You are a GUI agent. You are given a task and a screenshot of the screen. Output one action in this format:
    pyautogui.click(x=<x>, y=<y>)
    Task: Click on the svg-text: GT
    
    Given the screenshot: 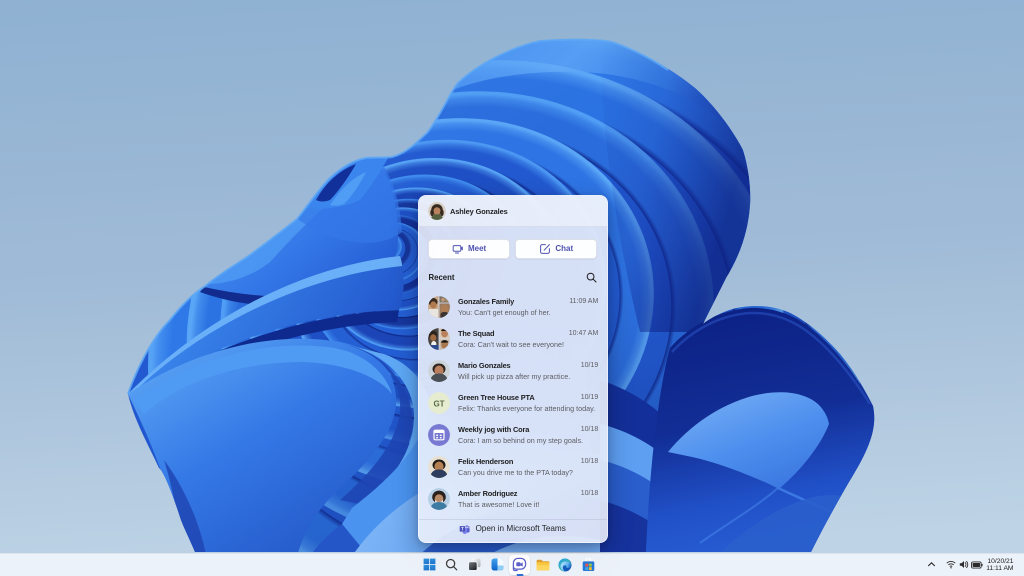 What is the action you would take?
    pyautogui.click(x=438, y=404)
    